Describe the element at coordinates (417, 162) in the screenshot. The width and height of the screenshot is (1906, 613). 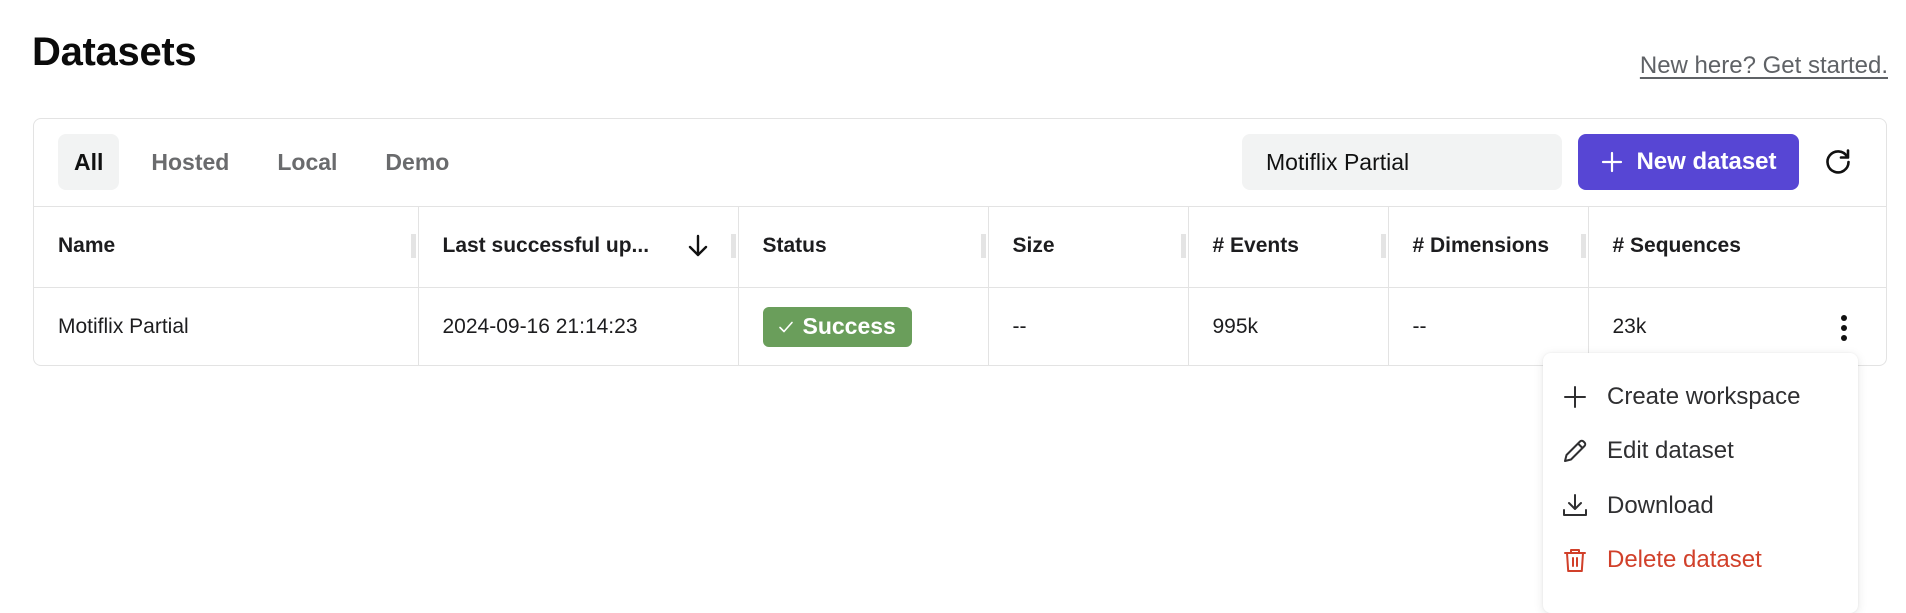
I see `tab-demo: Demo` at that location.